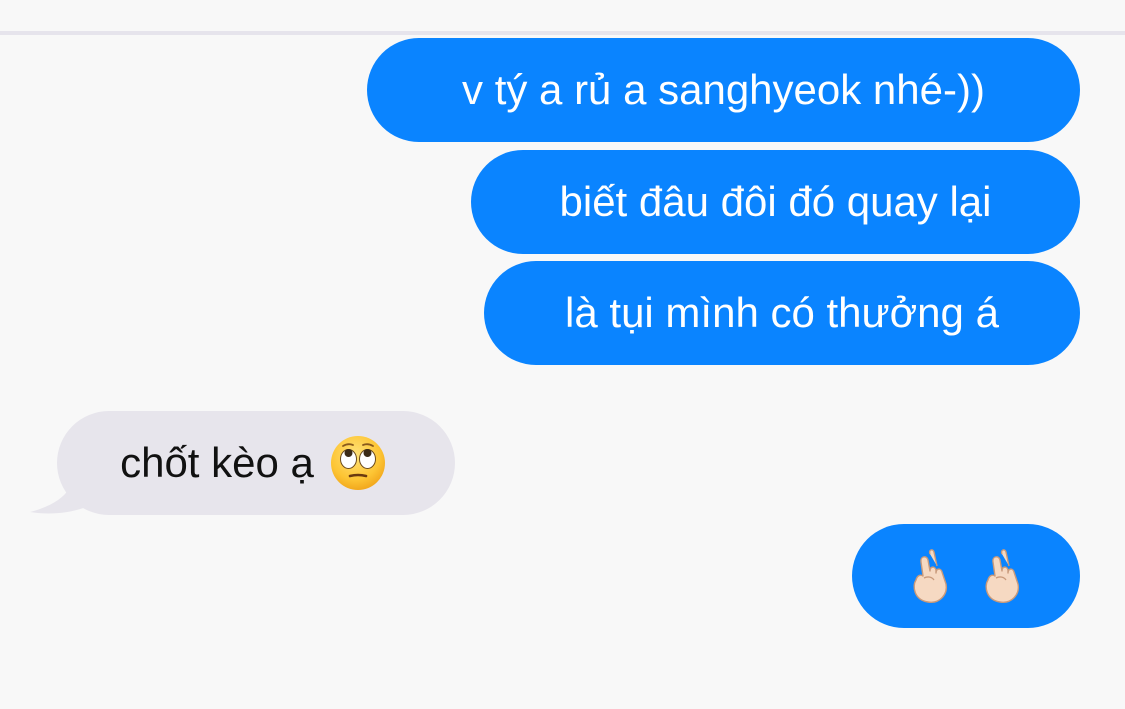  I want to click on outgoing-message-bubble, so click(966, 576).